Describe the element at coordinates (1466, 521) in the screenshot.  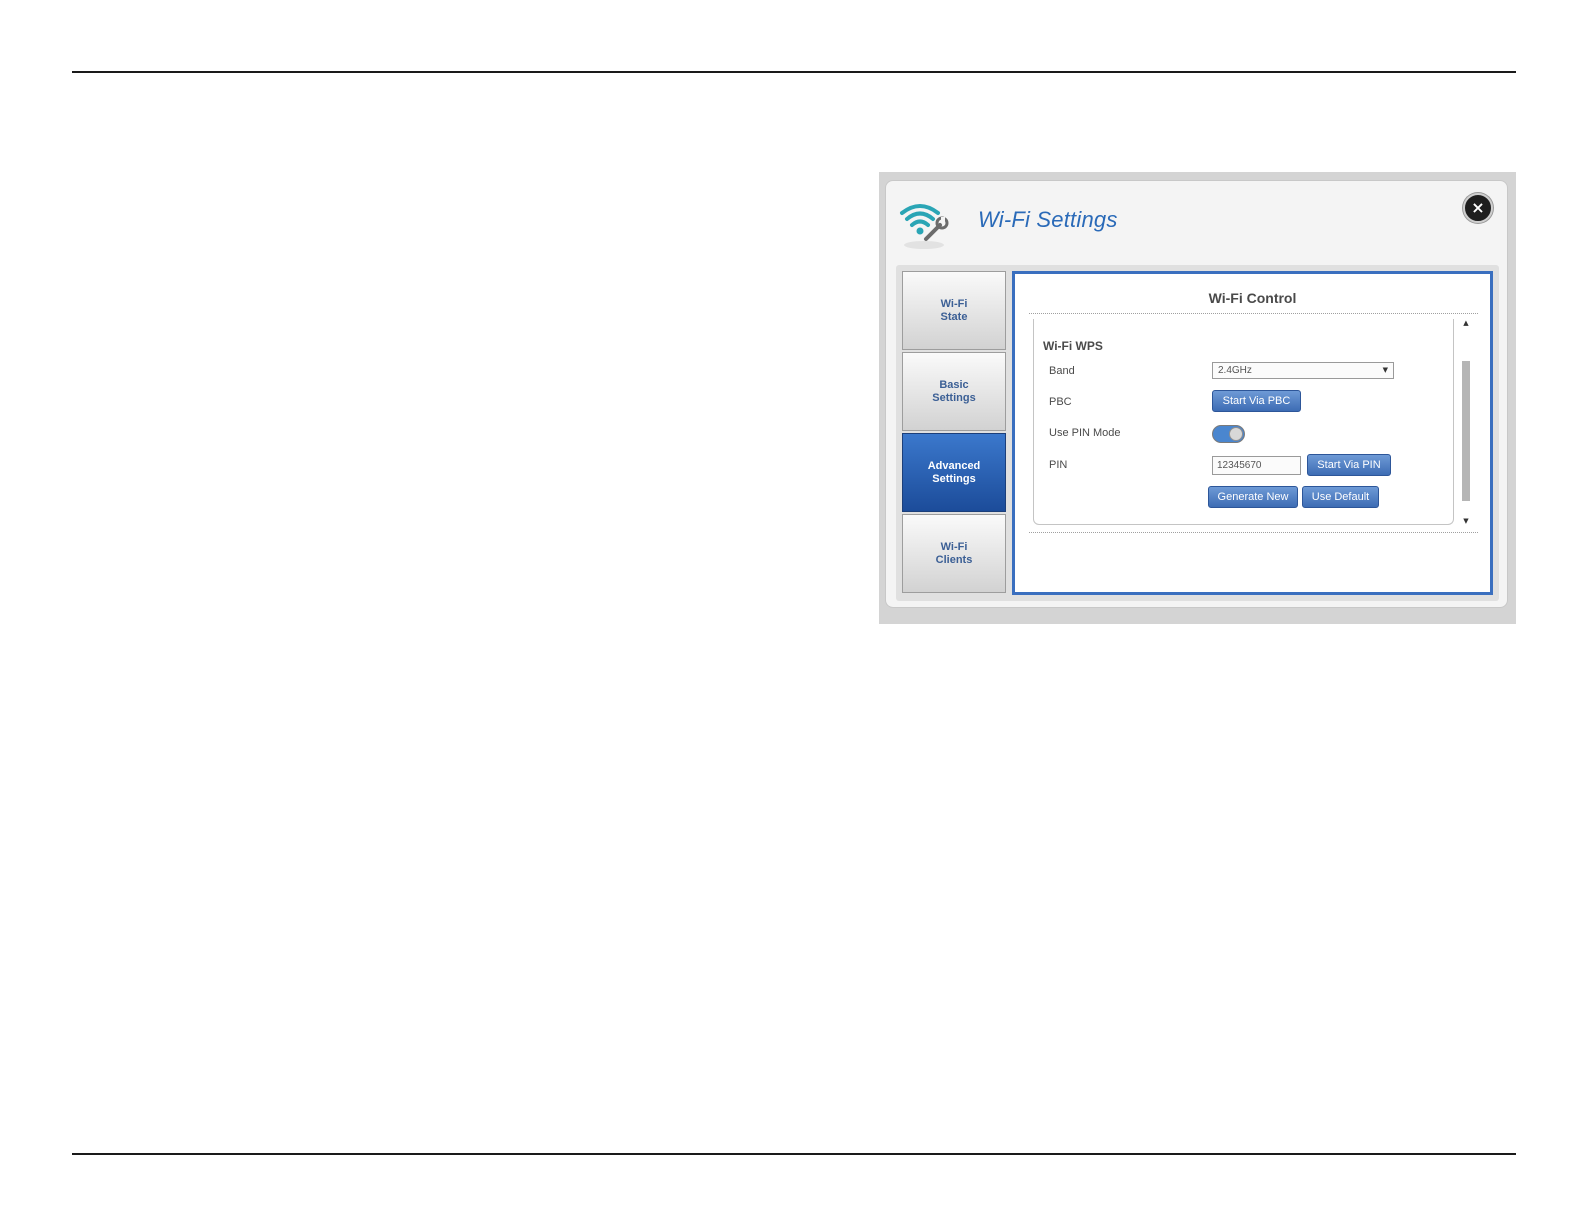
I see `scroll-down-icon: ▼` at that location.